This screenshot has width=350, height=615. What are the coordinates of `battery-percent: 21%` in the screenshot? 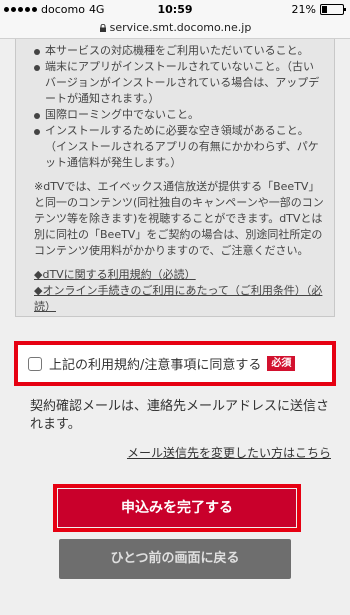 It's located at (303, 9).